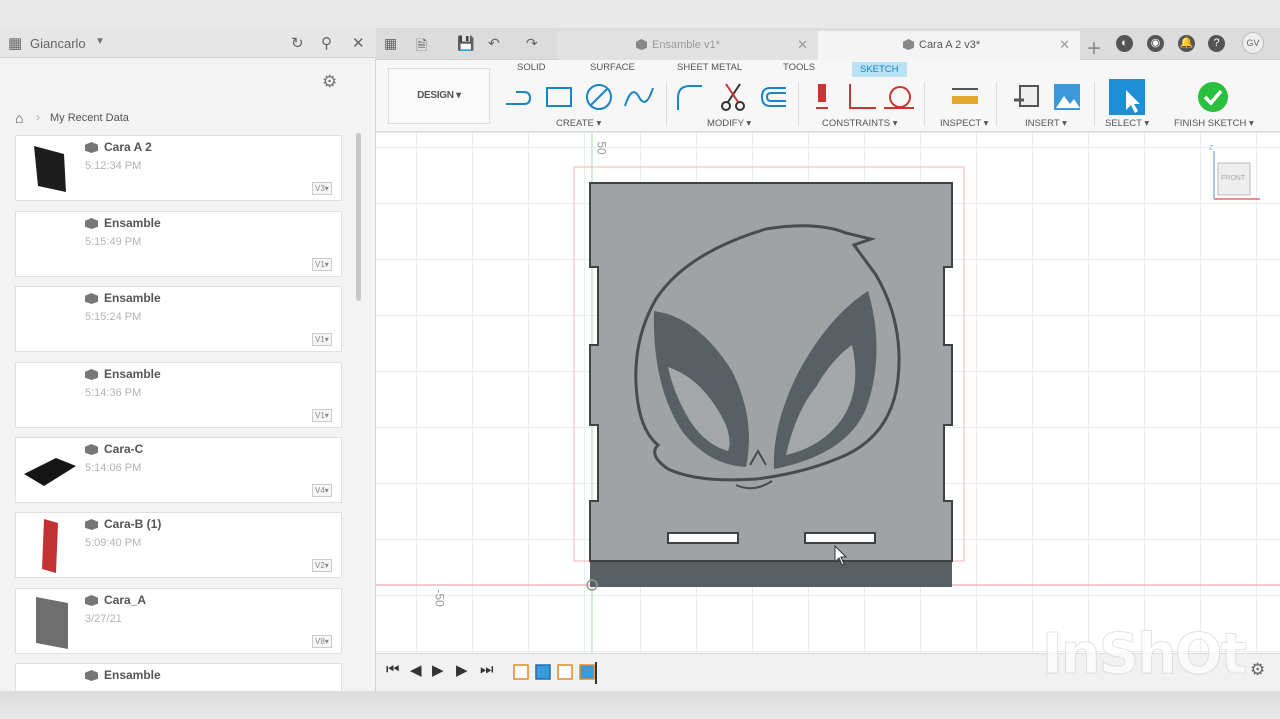  What do you see at coordinates (322, 490) in the screenshot?
I see `version-badge: V4▾` at bounding box center [322, 490].